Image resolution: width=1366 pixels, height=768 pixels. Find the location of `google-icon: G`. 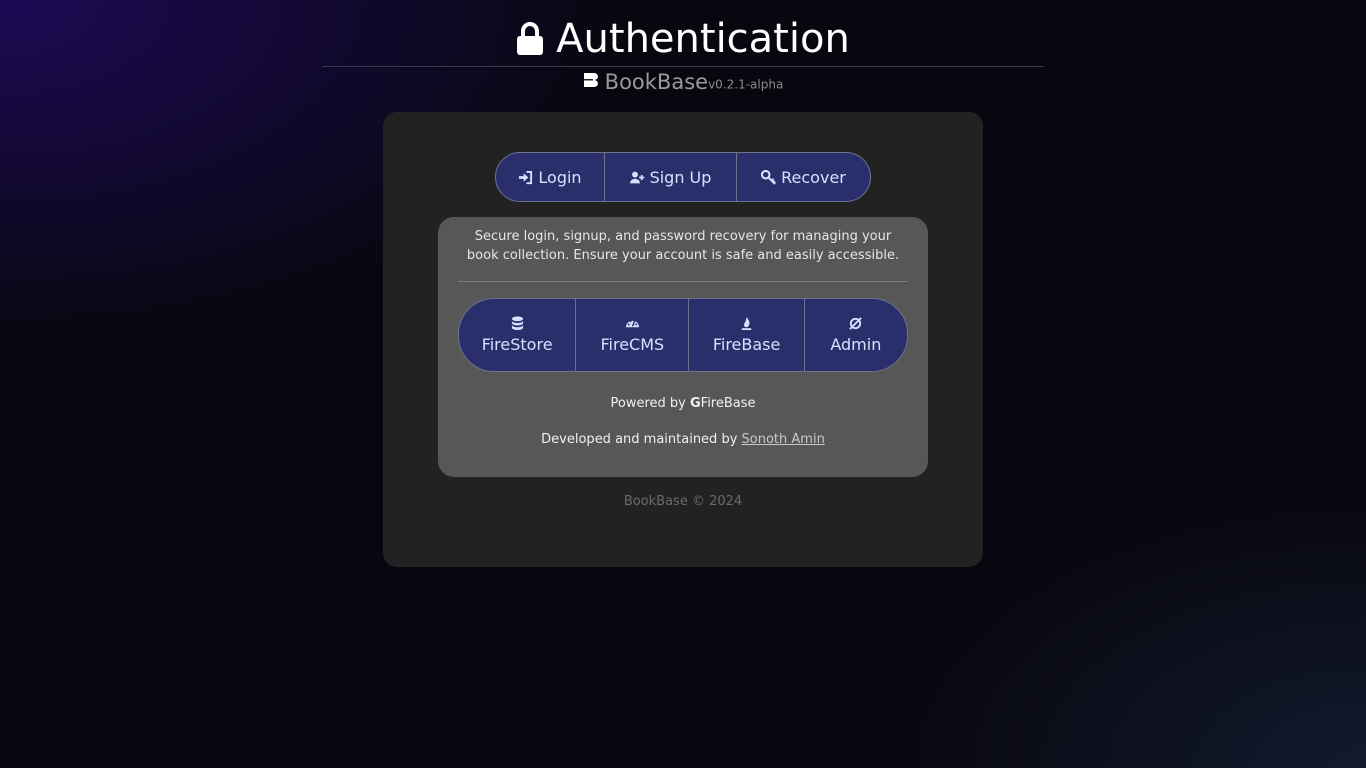

google-icon: G is located at coordinates (695, 403).